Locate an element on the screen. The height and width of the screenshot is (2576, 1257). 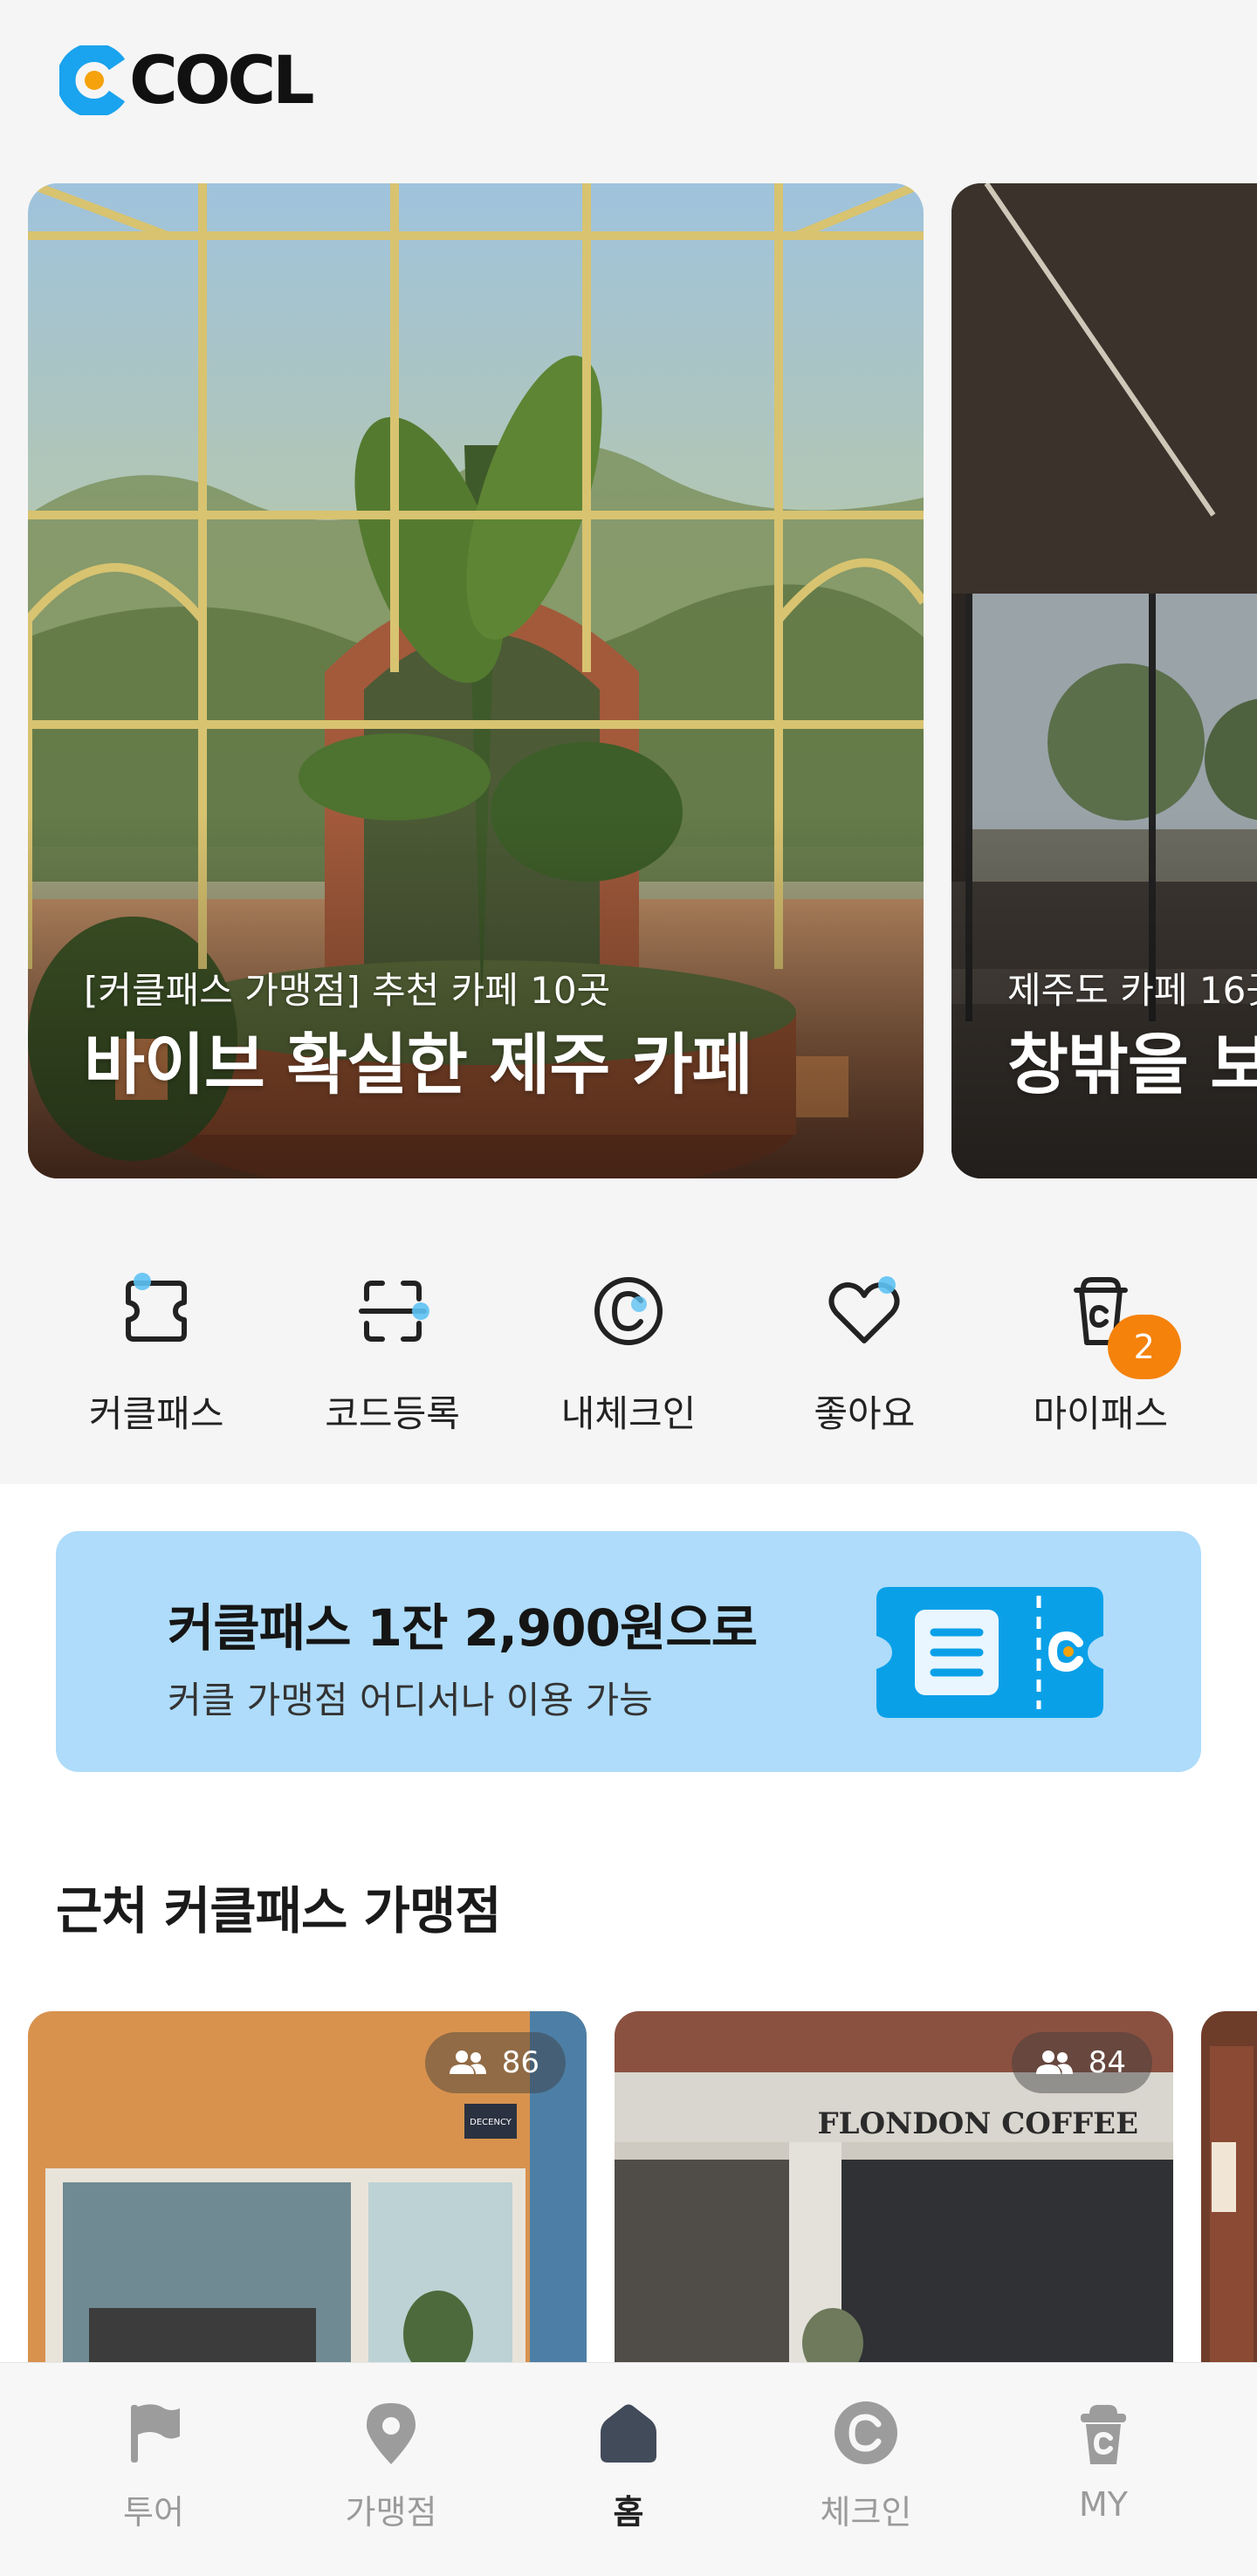
store-visitor-count: 86 is located at coordinates (495, 2062).